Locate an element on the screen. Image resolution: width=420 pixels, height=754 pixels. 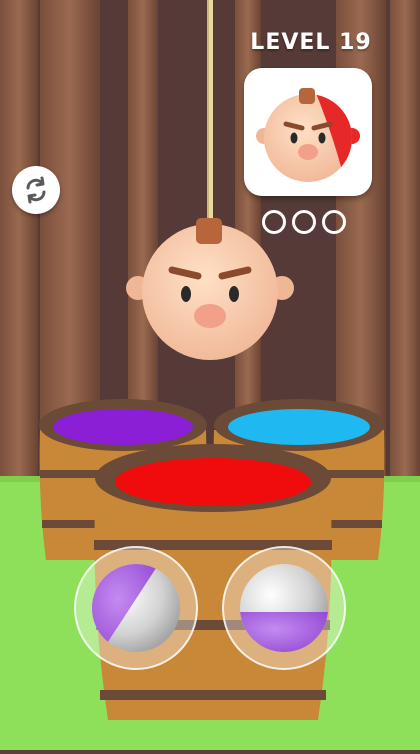
progress-indicator is located at coordinates (304, 222).